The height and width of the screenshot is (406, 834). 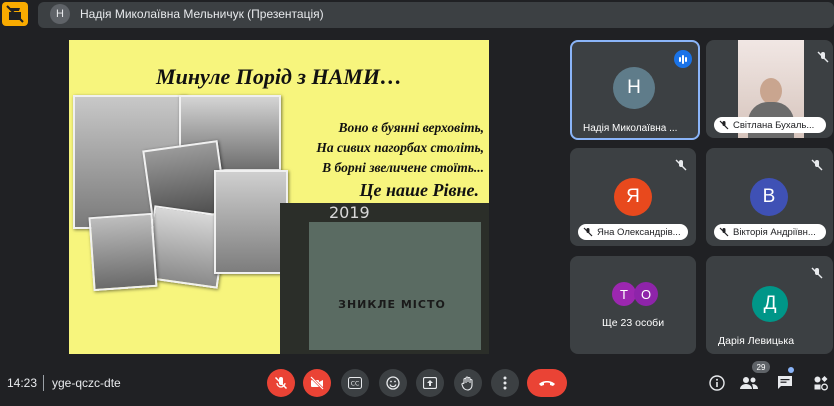 What do you see at coordinates (251, 222) in the screenshot?
I see `photo-hall` at bounding box center [251, 222].